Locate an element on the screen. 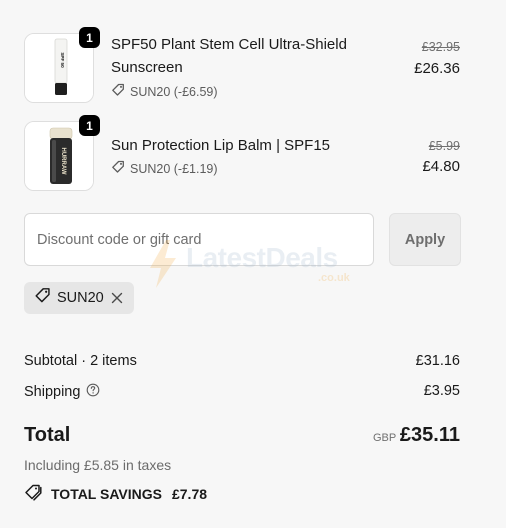 The image size is (506, 528). product-thumbnail: HURRAW 1 is located at coordinates (62, 153).